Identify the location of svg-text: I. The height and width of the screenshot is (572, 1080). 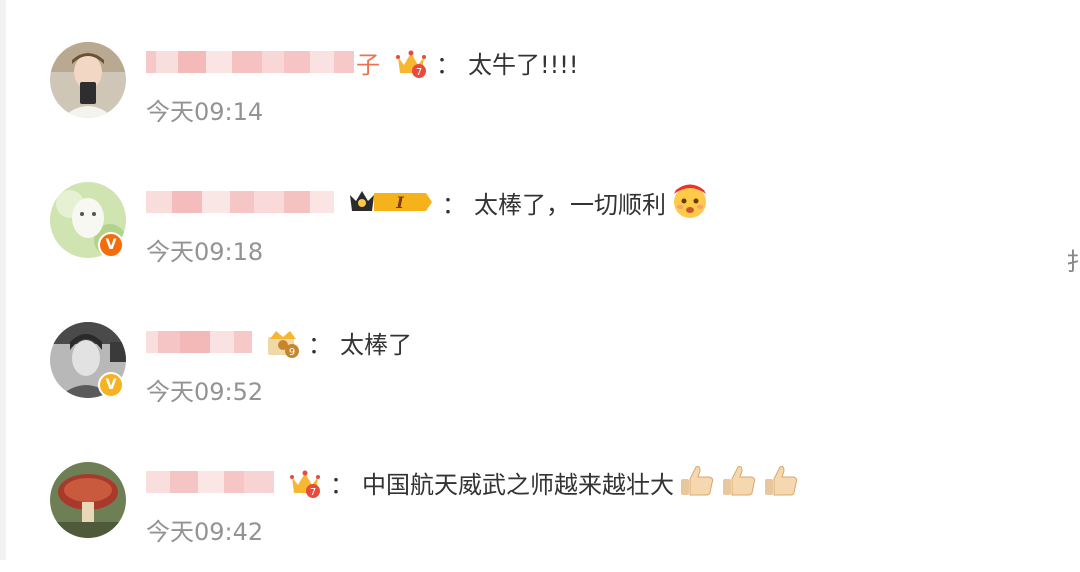
(399, 202).